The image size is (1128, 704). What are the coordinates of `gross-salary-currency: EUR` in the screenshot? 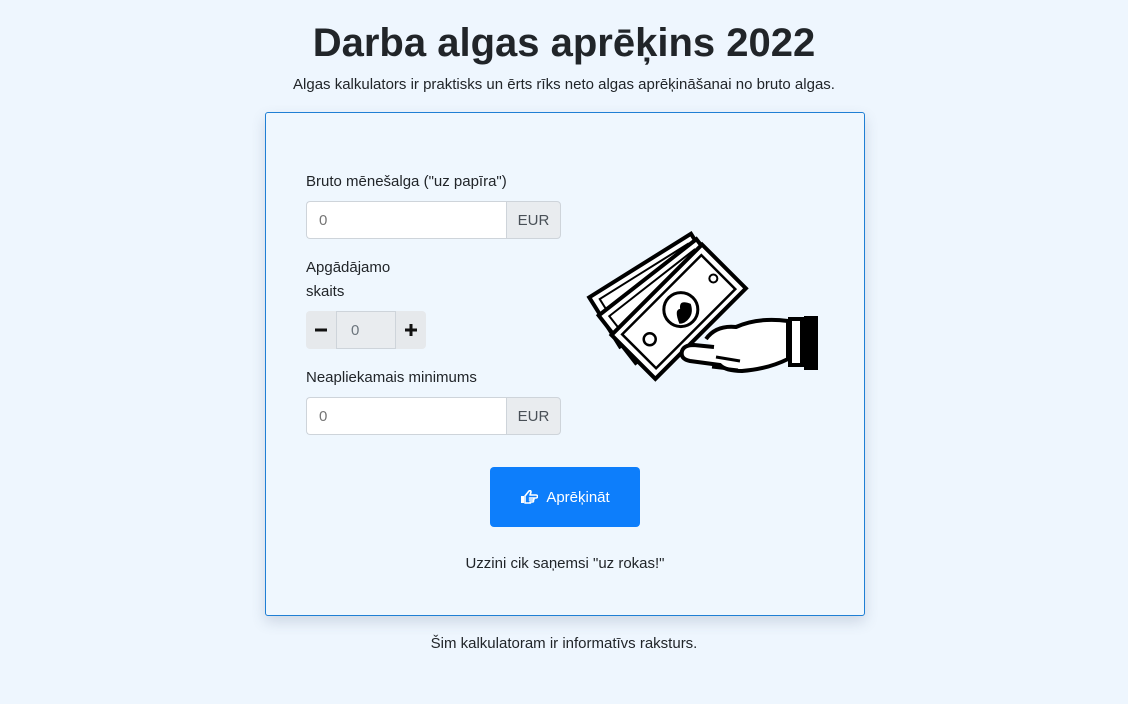 It's located at (533, 220).